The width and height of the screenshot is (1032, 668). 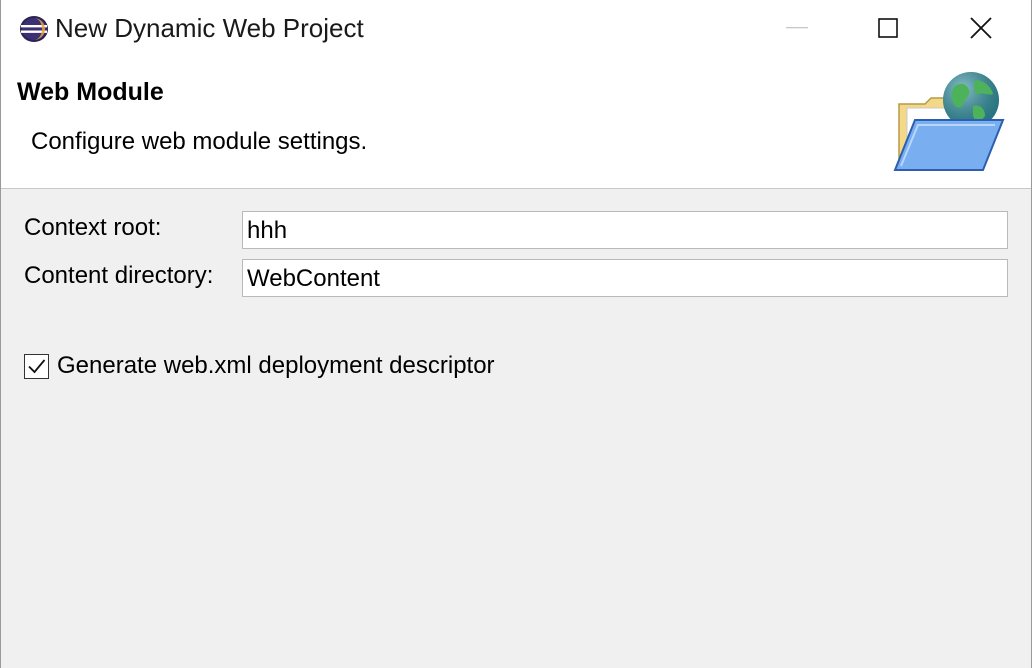 What do you see at coordinates (276, 365) in the screenshot?
I see `generate-web-xml-label: Generate web.xml deployment descriptor` at bounding box center [276, 365].